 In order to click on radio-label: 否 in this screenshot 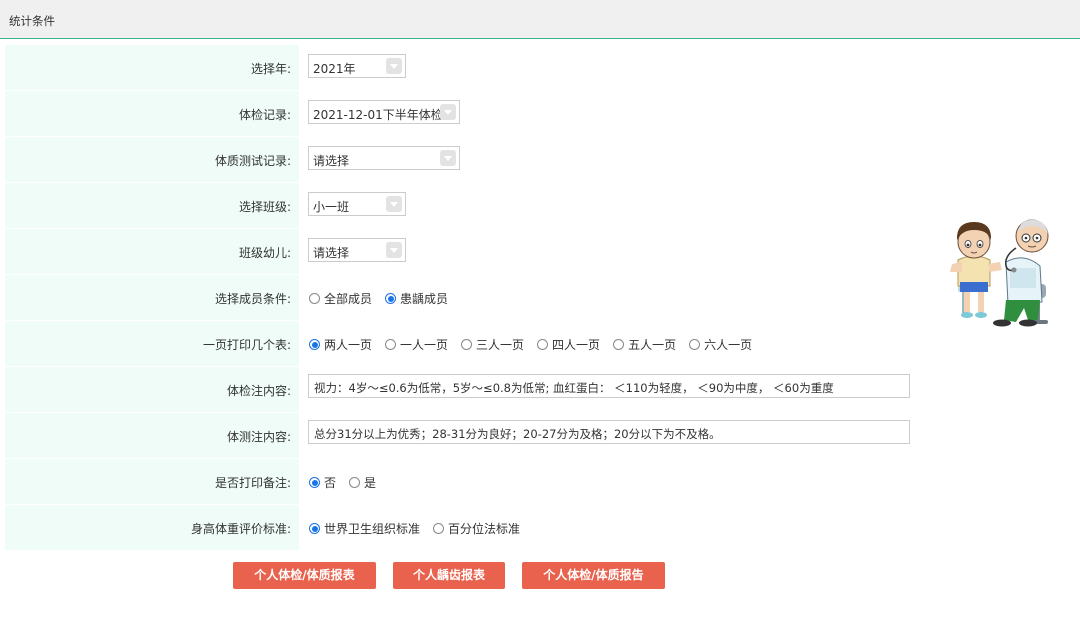, I will do `click(330, 483)`.